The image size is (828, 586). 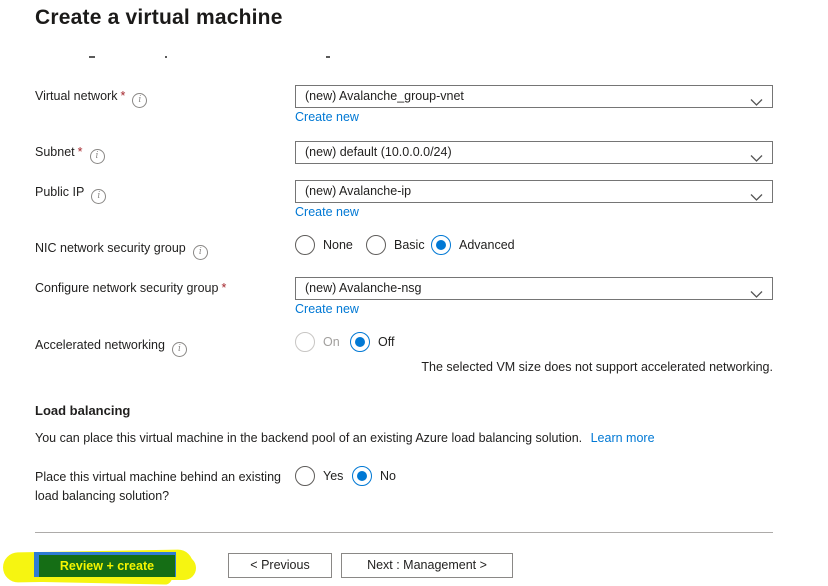 I want to click on create-new-vnet-link: Create new, so click(x=327, y=117).